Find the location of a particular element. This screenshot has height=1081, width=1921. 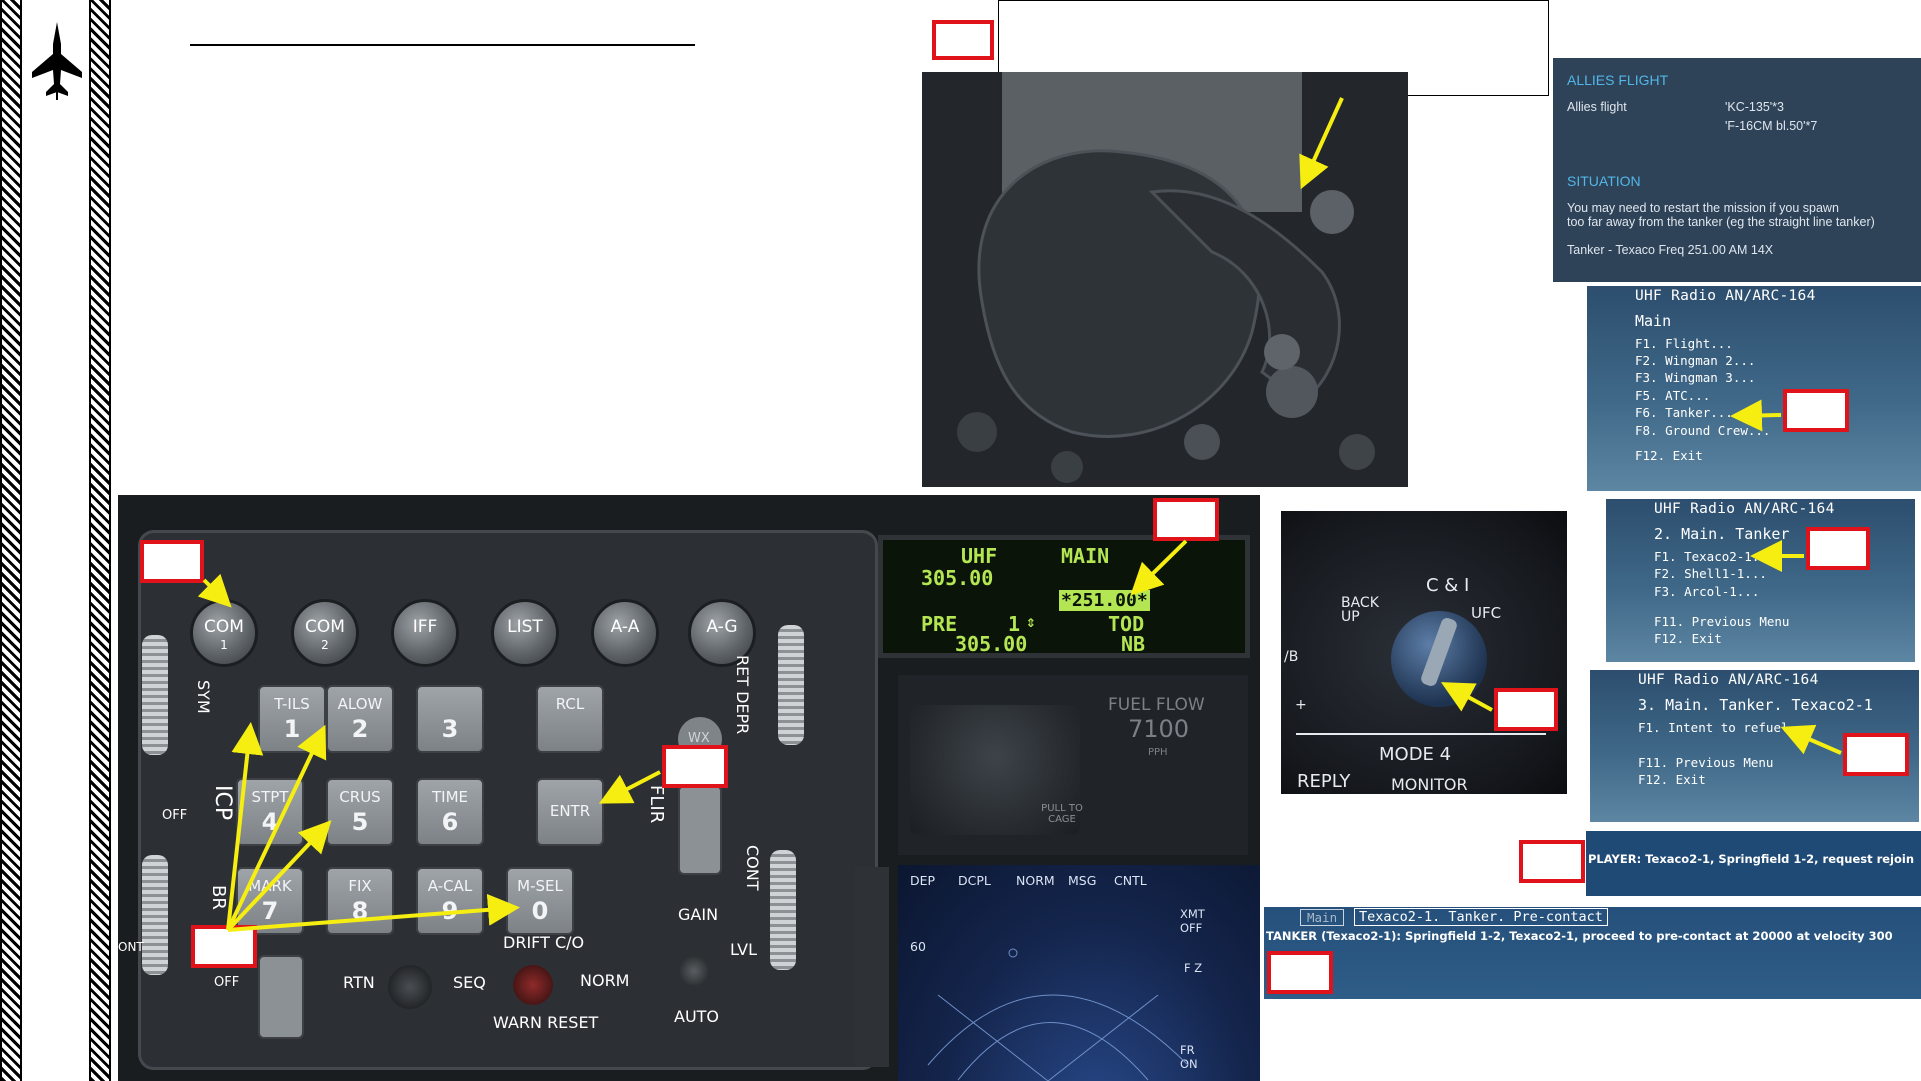

mfd-osb-column is located at coordinates (872, 967).